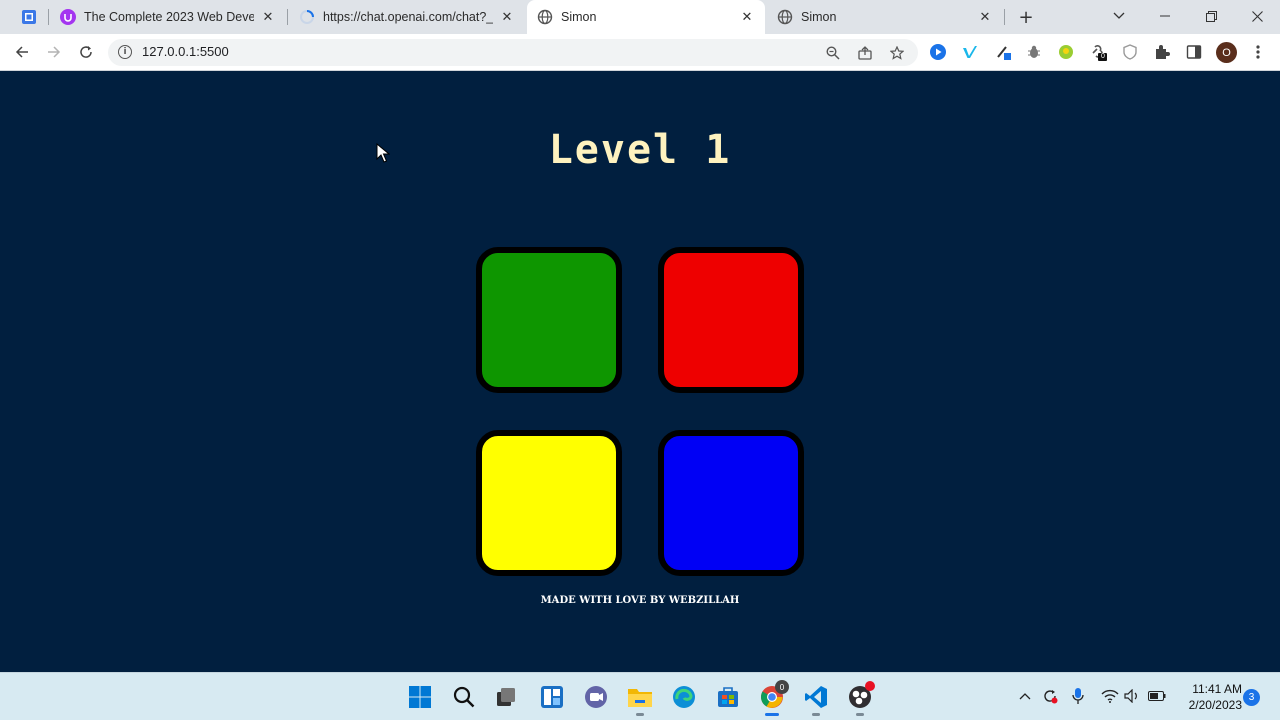  What do you see at coordinates (54, 52) in the screenshot?
I see `forward-arrow-icon` at bounding box center [54, 52].